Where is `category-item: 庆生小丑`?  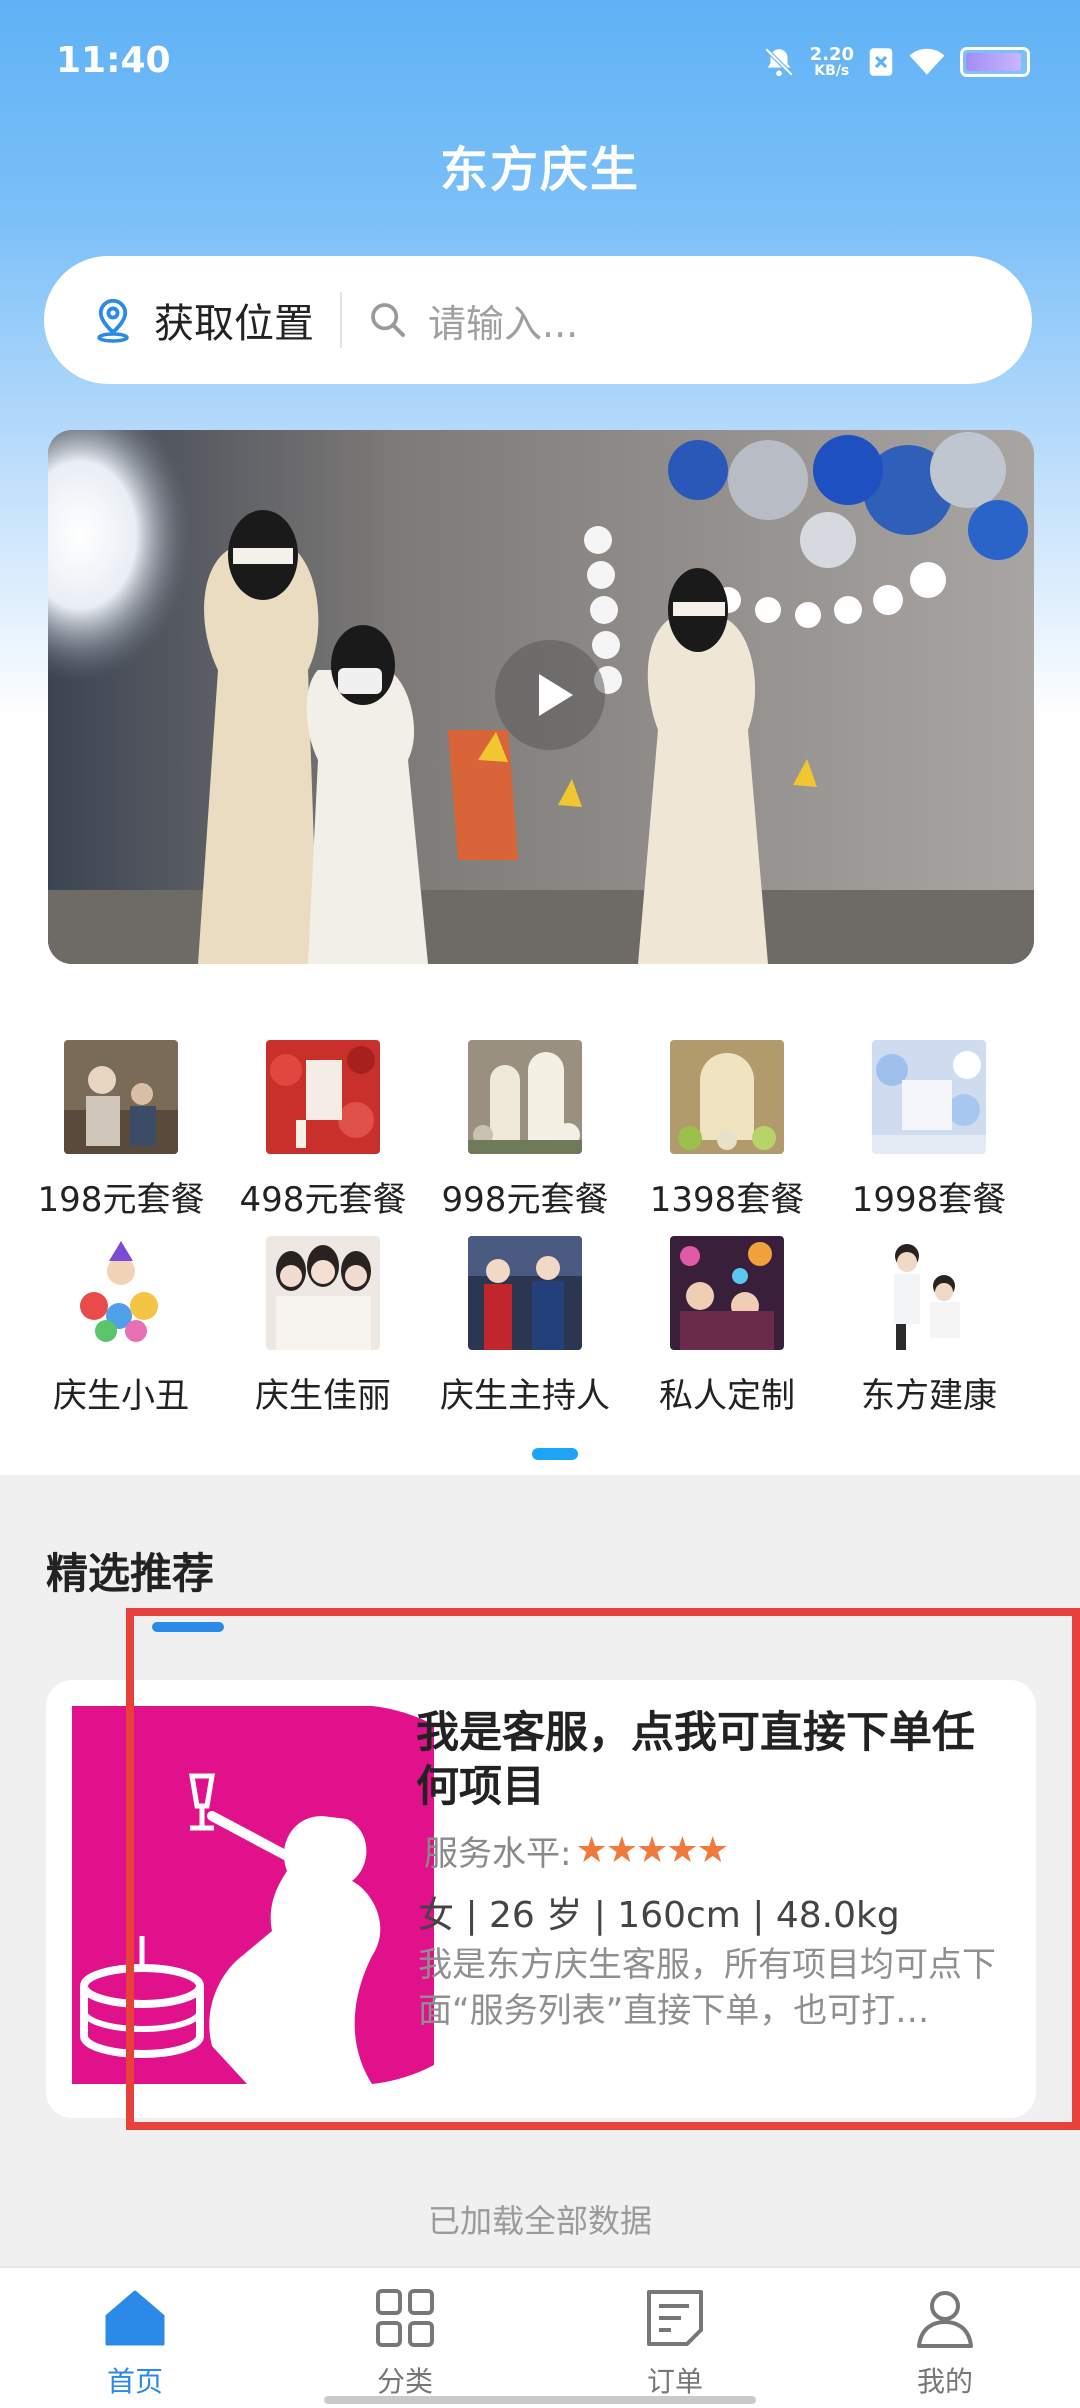 category-item: 庆生小丑 is located at coordinates (121, 1326).